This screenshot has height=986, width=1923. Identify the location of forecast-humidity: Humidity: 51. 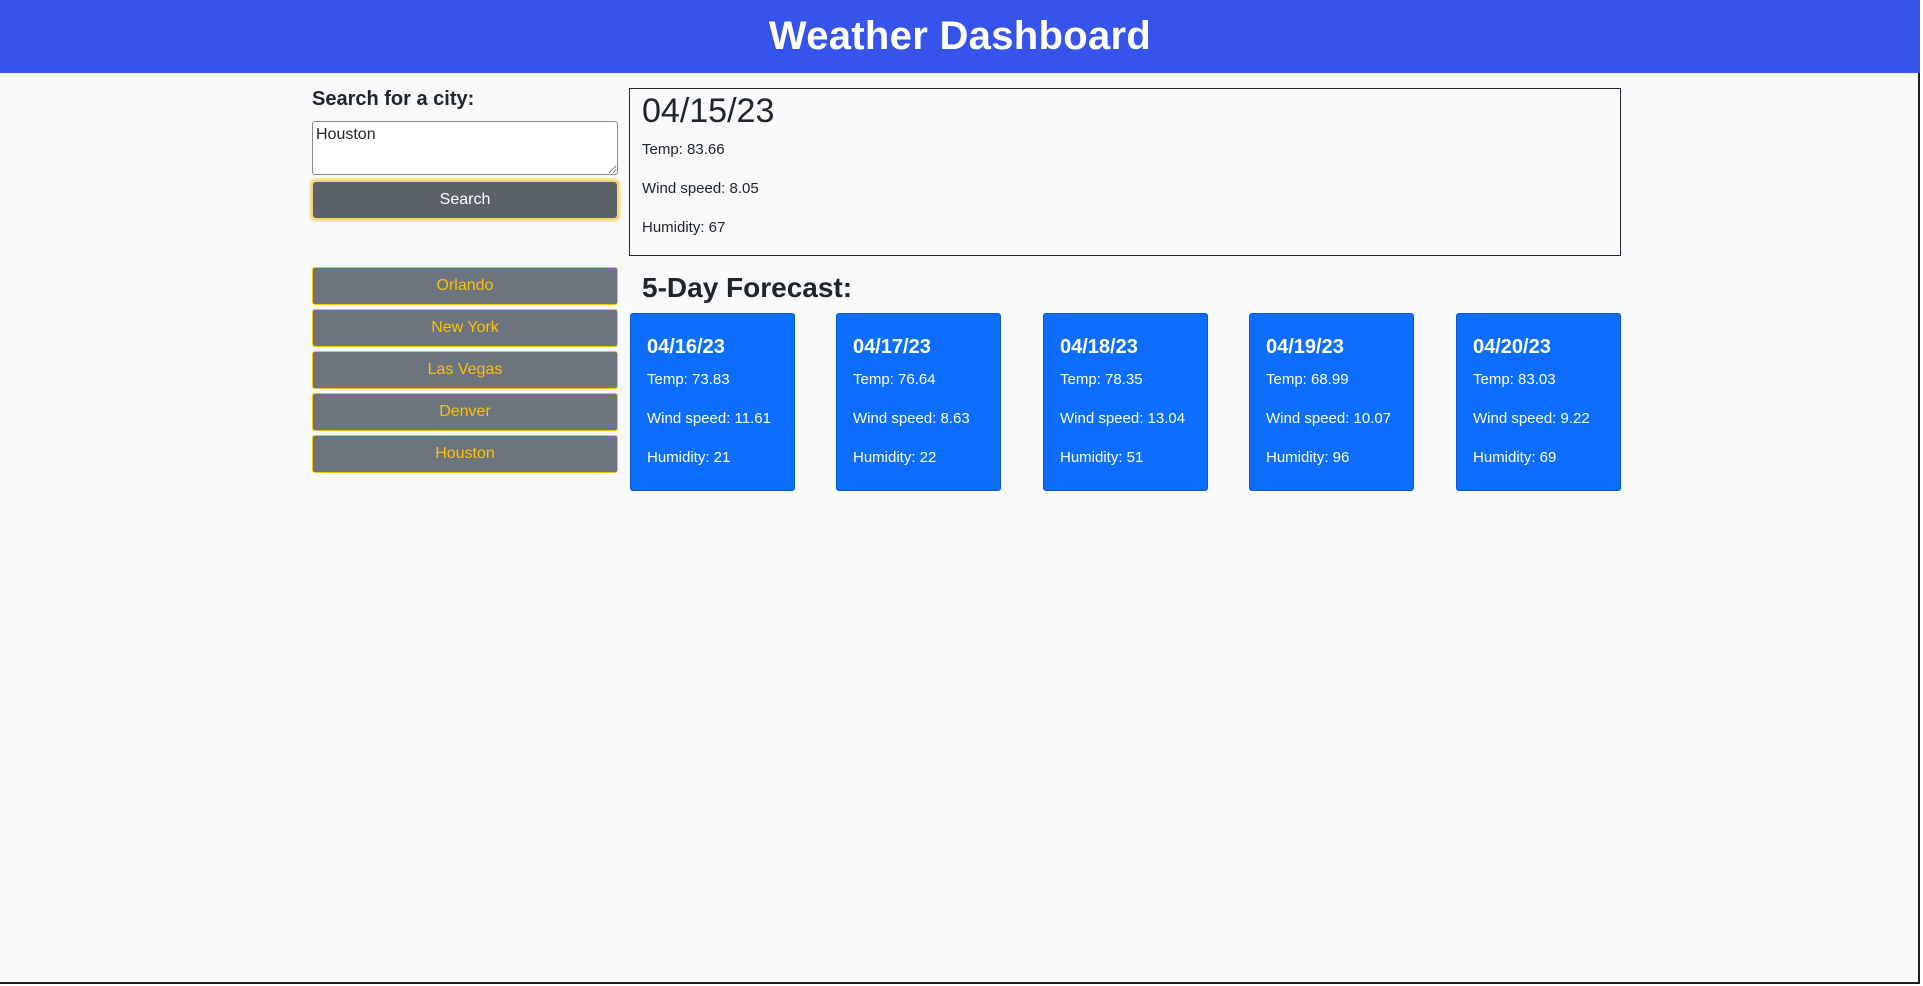
(1102, 457).